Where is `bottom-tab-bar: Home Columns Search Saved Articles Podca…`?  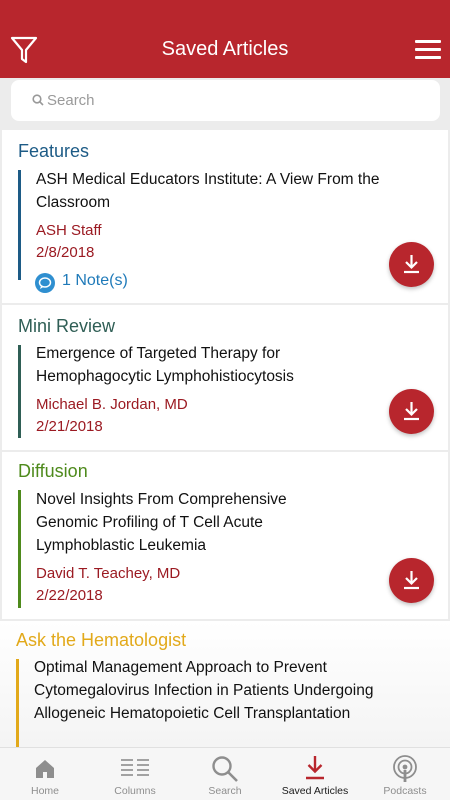 bottom-tab-bar: Home Columns Search Saved Articles Podca… is located at coordinates (225, 773).